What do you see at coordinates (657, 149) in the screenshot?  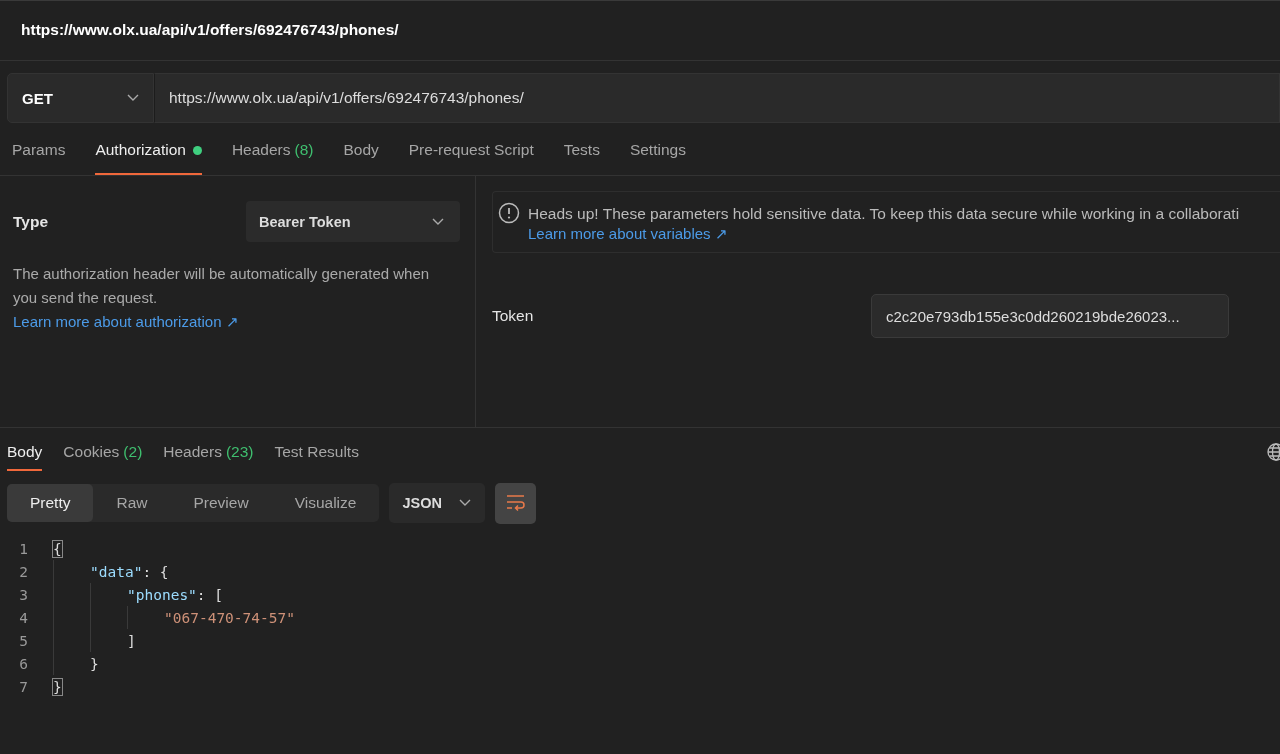 I see `request-tab: Settings` at bounding box center [657, 149].